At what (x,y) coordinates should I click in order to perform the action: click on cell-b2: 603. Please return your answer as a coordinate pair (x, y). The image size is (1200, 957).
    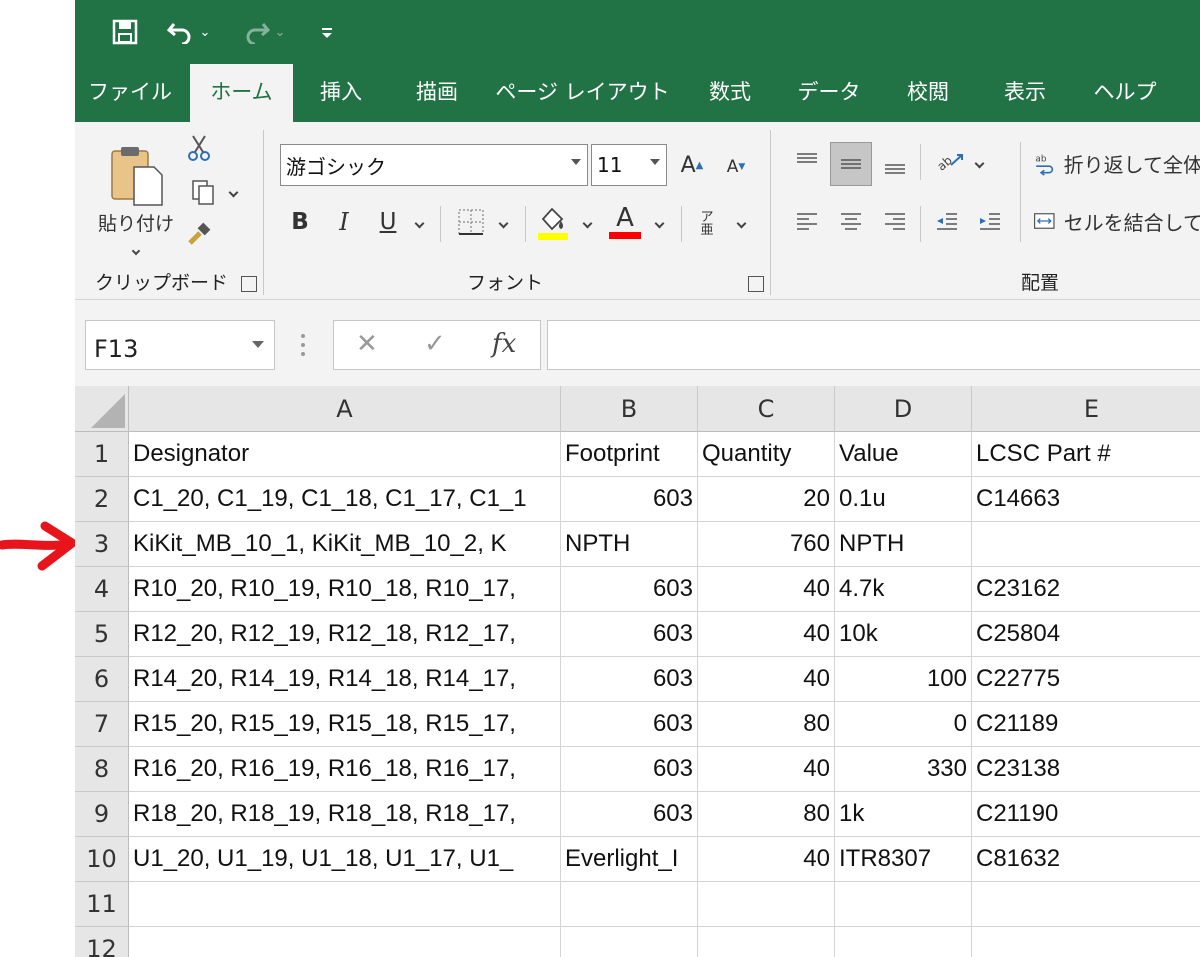
    Looking at the image, I should click on (629, 499).